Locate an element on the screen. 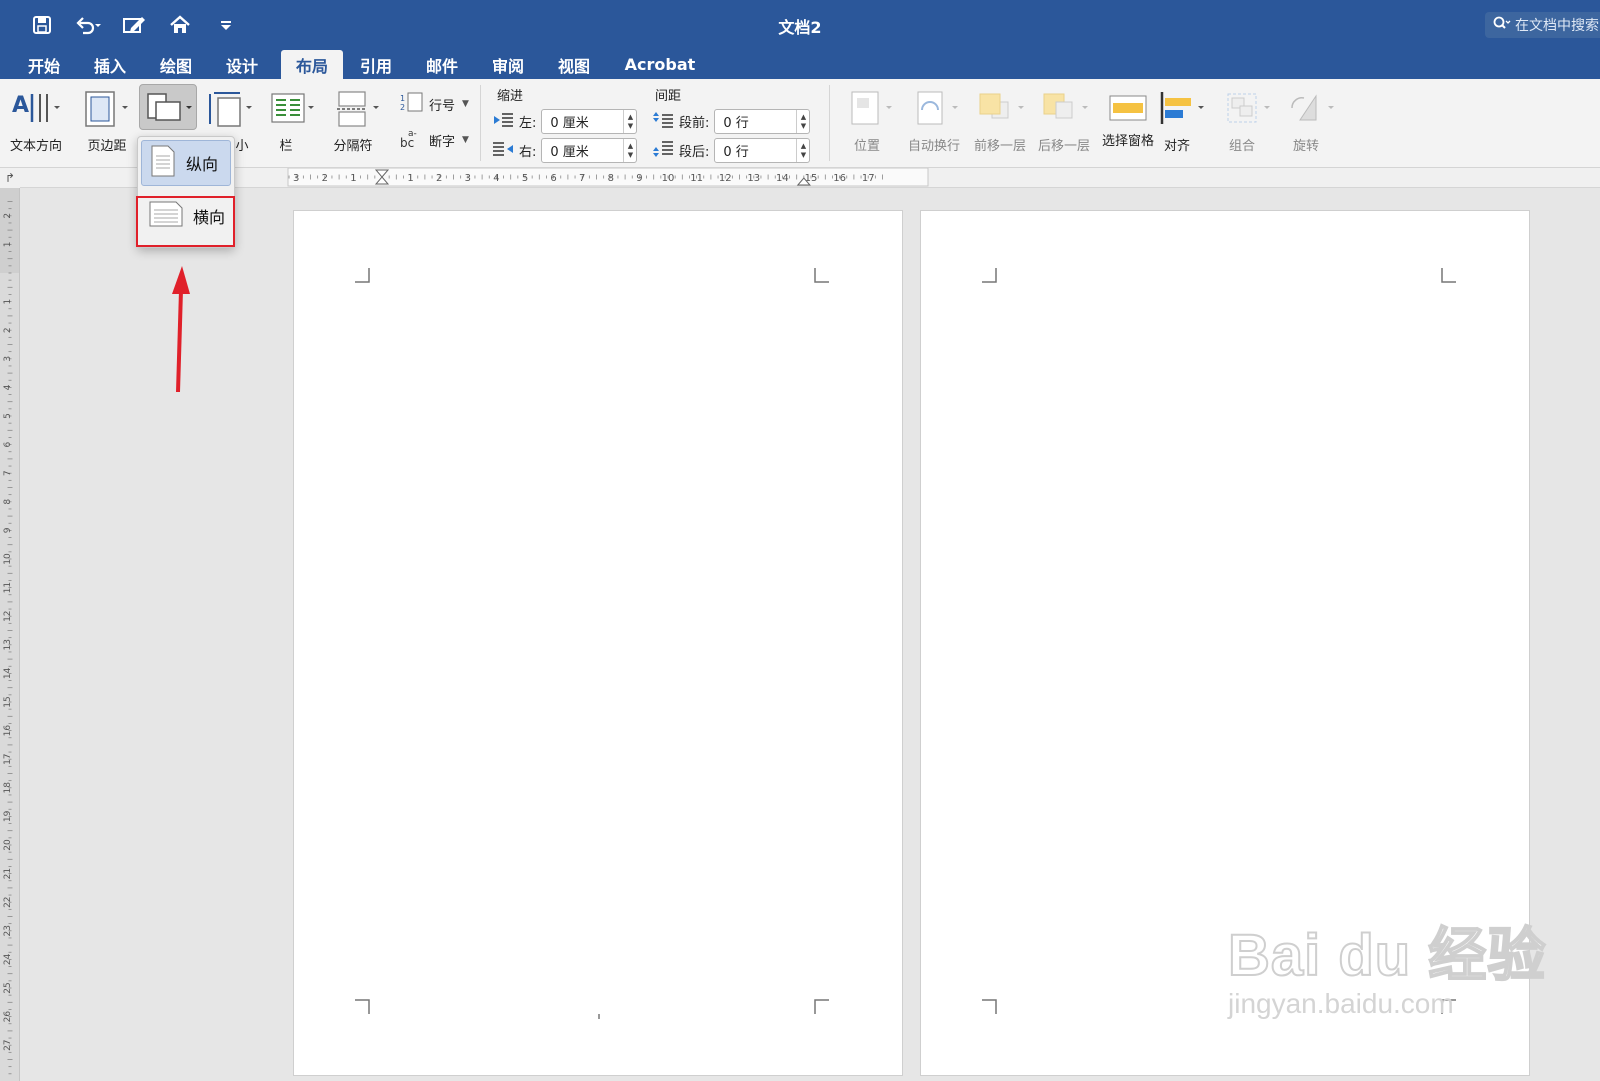 This screenshot has height=1081, width=1600. hyphenation-button: a-bc 断字 ▼ is located at coordinates (434, 140).